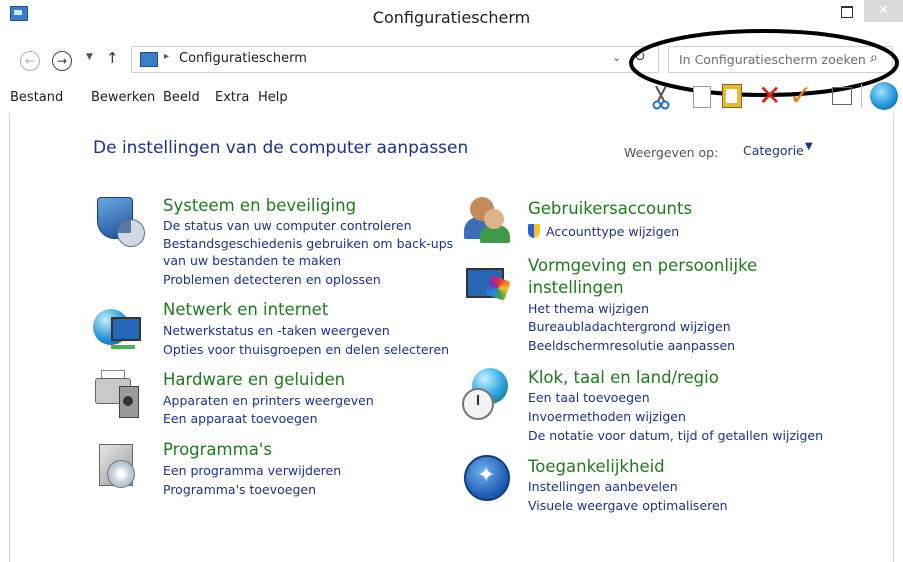 Image resolution: width=903 pixels, height=562 pixels. I want to click on category-user-accounts: Gebruikersaccounts, so click(610, 208).